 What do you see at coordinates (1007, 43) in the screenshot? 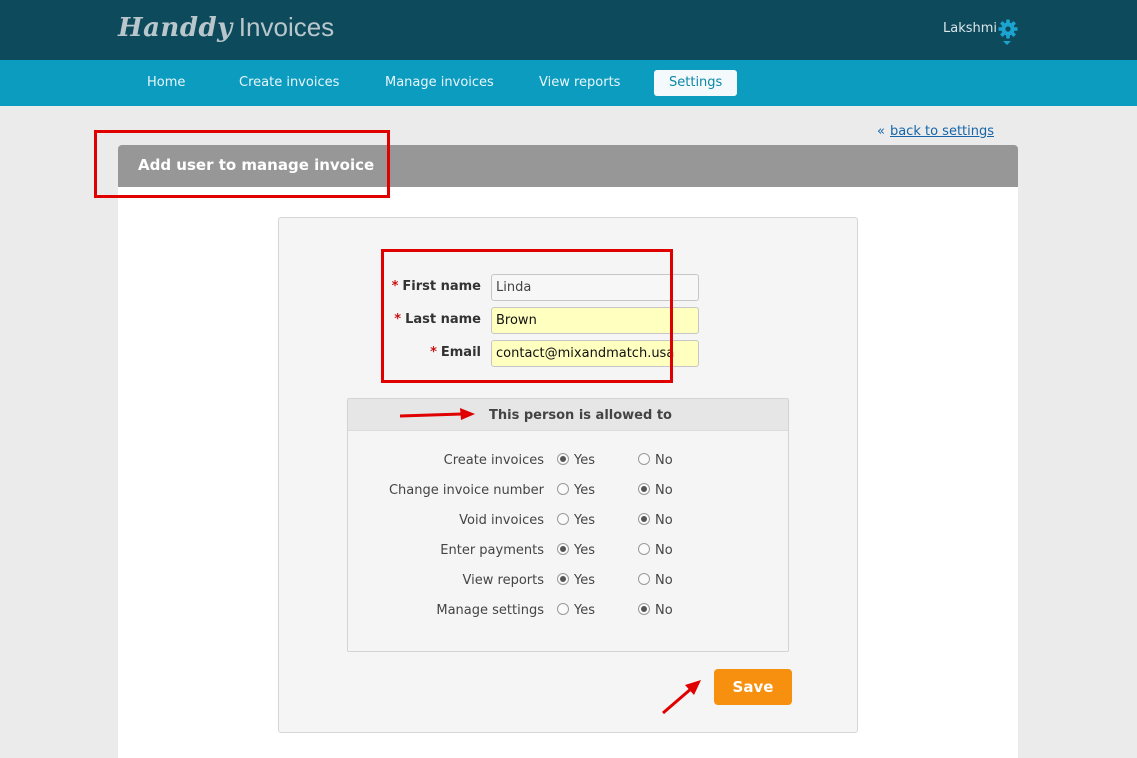
I see `chevron-down-icon` at bounding box center [1007, 43].